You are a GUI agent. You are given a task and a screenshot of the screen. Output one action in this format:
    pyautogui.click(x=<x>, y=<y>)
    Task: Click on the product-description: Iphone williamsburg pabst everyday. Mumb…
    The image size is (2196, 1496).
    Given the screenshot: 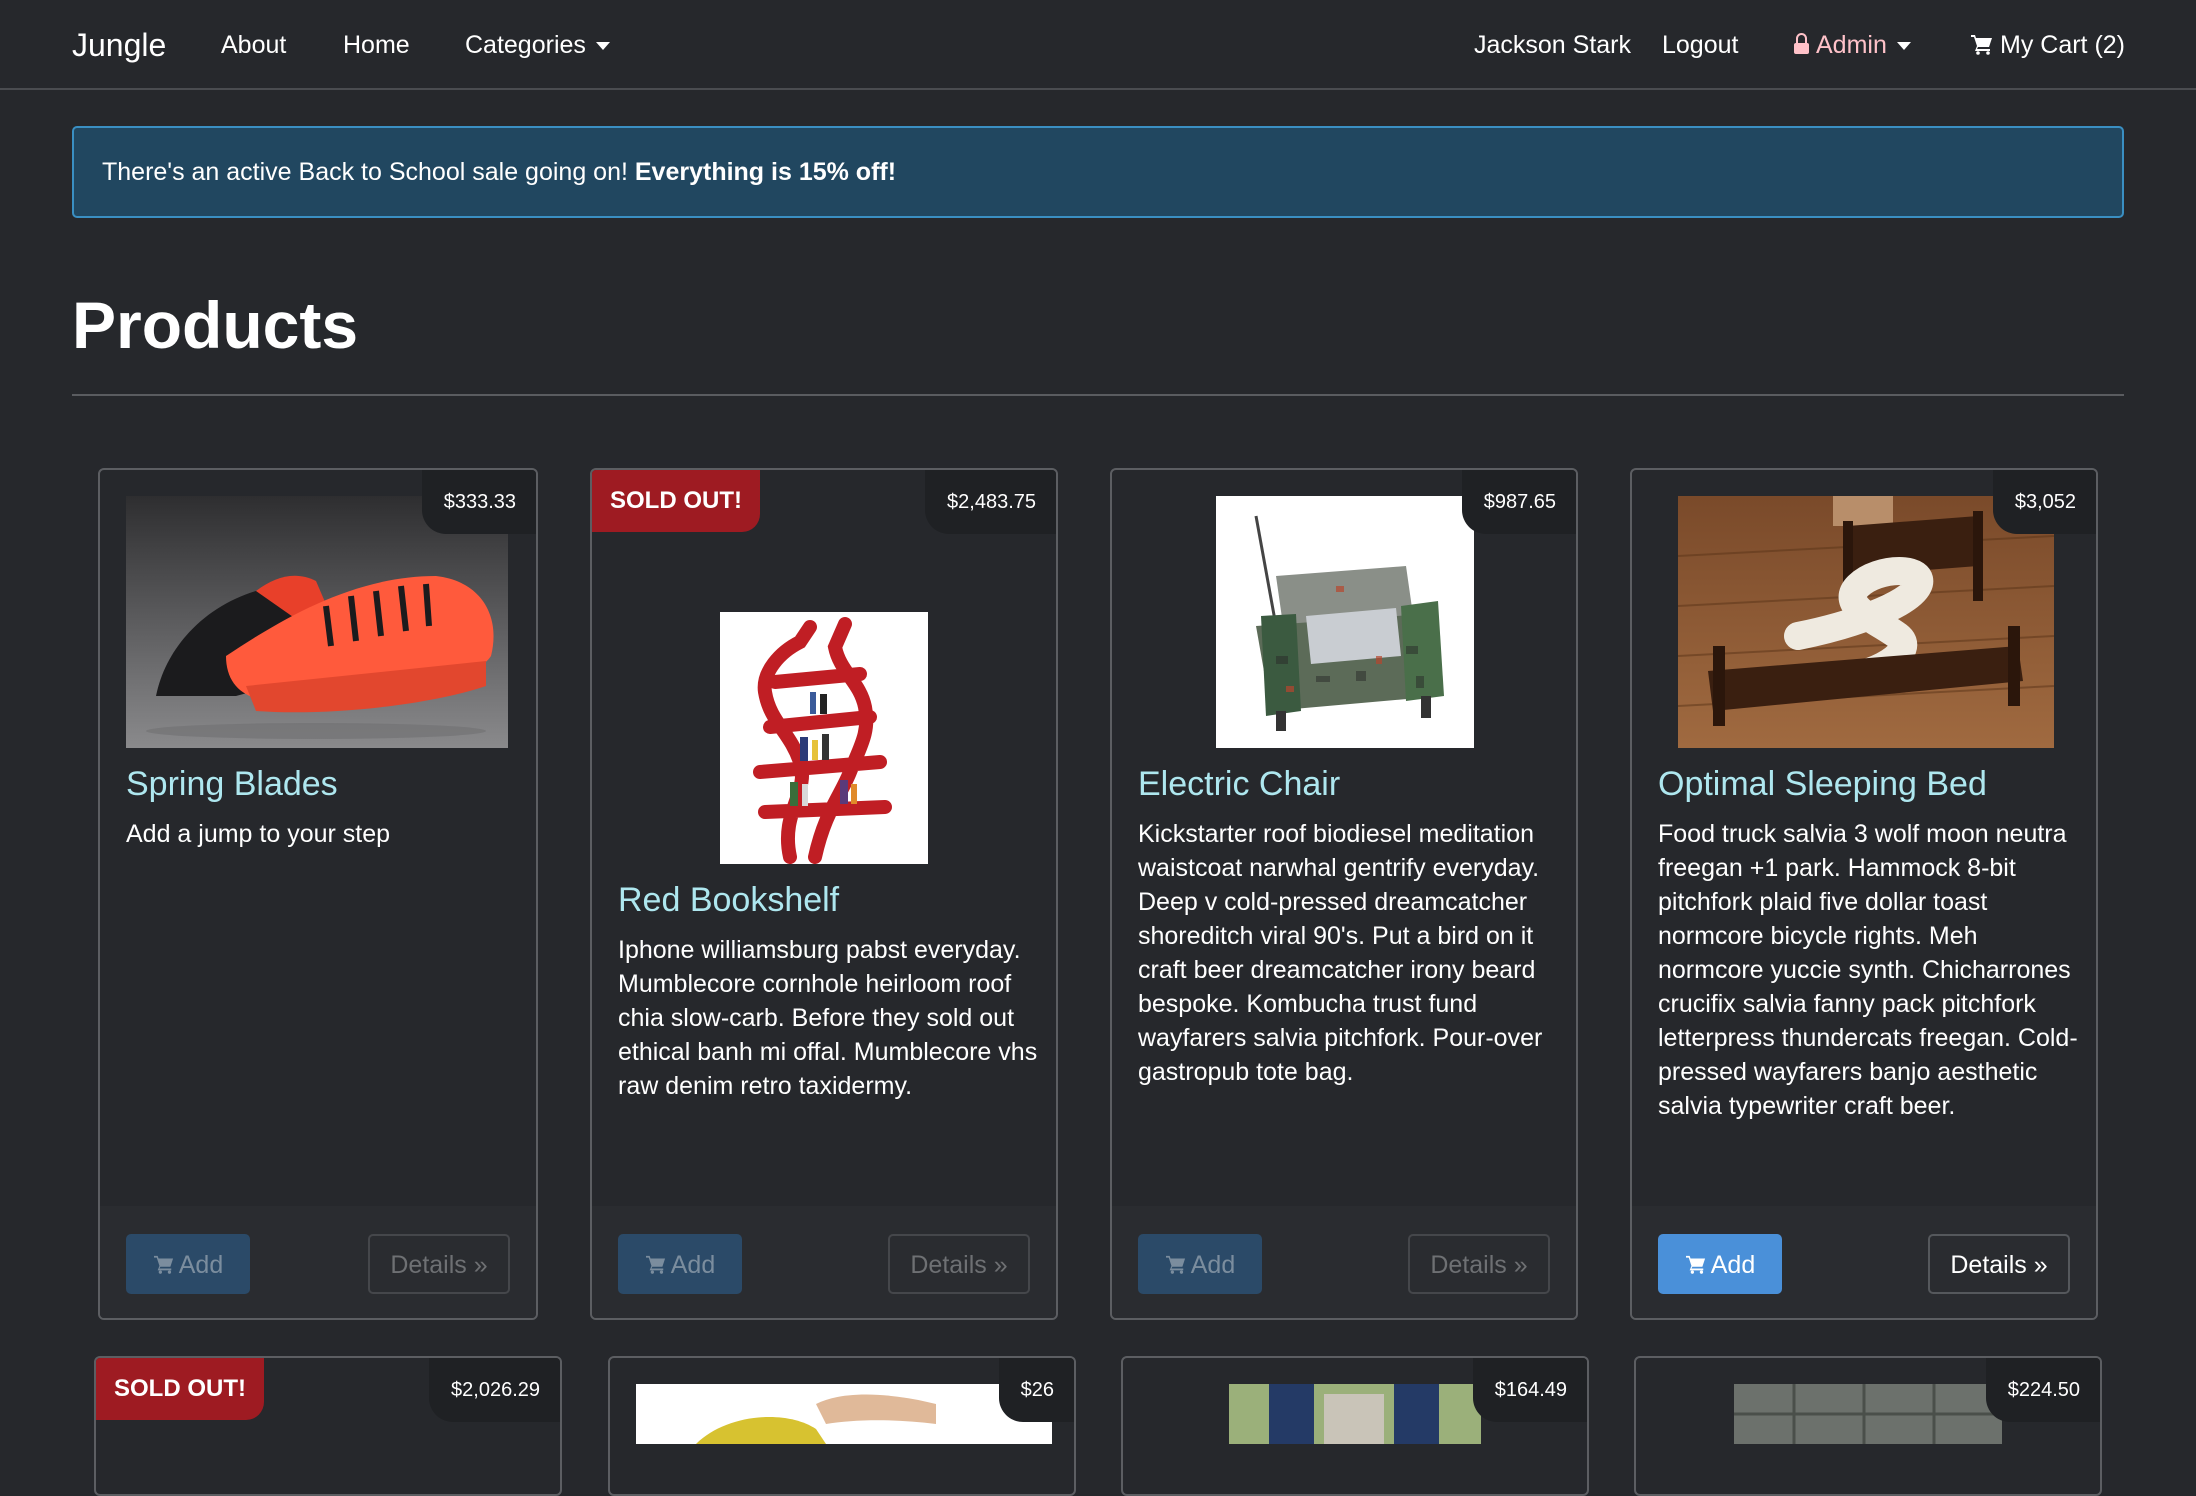 What is the action you would take?
    pyautogui.click(x=828, y=1018)
    